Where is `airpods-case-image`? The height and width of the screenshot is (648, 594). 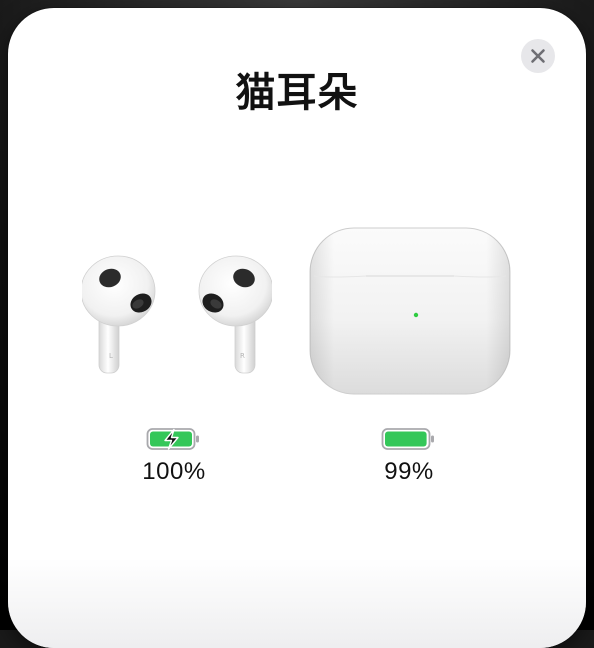 airpods-case-image is located at coordinates (410, 311).